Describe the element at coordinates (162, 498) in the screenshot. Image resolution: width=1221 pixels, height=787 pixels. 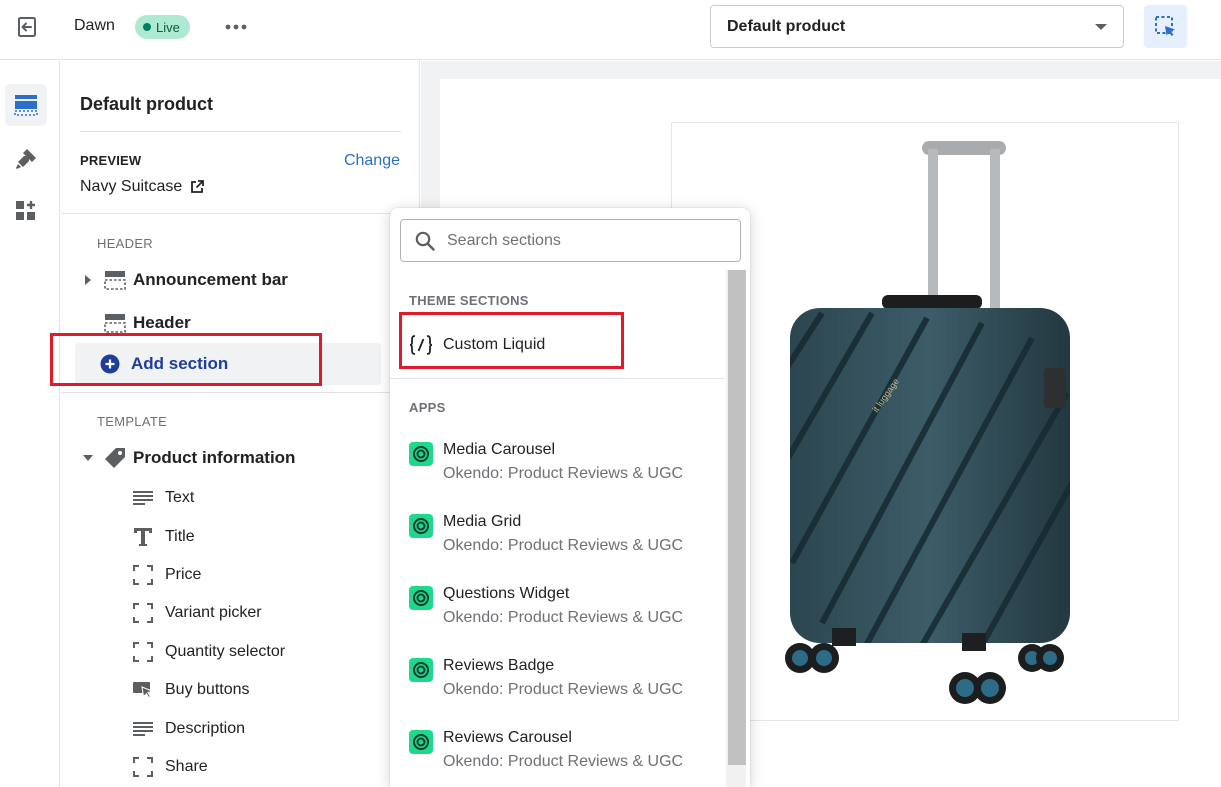
I see `block-text: Text` at that location.